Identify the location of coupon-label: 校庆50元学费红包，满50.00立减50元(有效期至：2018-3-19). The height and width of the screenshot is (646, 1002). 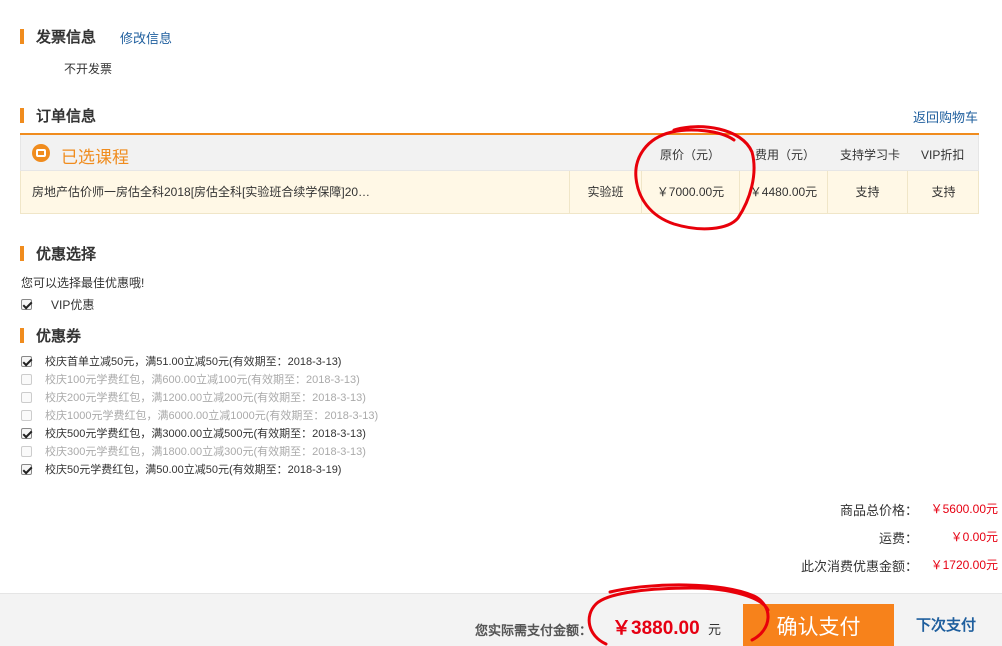
(193, 470).